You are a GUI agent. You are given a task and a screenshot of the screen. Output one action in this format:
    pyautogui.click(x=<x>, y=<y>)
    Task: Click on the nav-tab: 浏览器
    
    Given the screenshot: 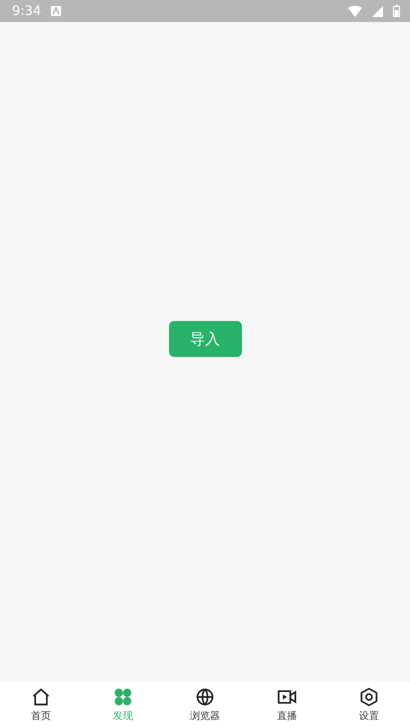 What is the action you would take?
    pyautogui.click(x=205, y=705)
    